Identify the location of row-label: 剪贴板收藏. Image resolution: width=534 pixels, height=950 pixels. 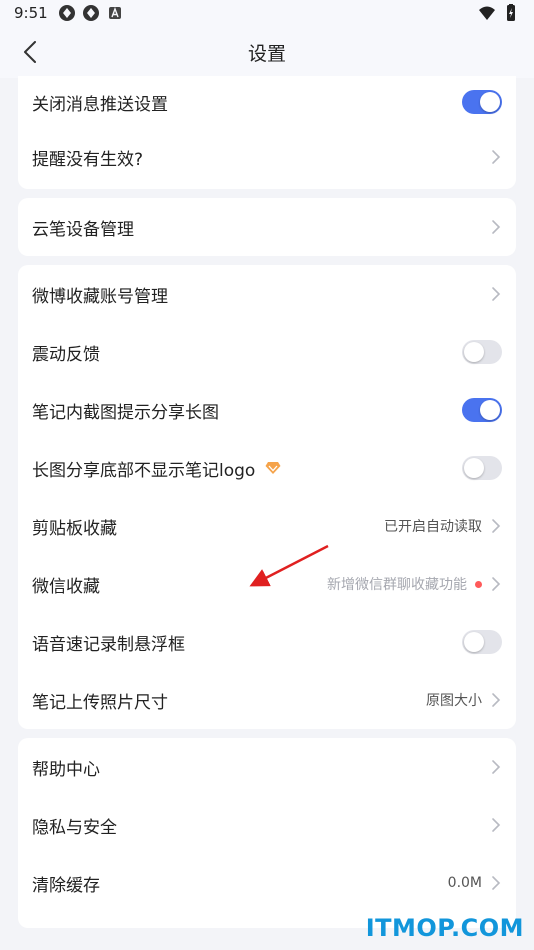
(74, 528).